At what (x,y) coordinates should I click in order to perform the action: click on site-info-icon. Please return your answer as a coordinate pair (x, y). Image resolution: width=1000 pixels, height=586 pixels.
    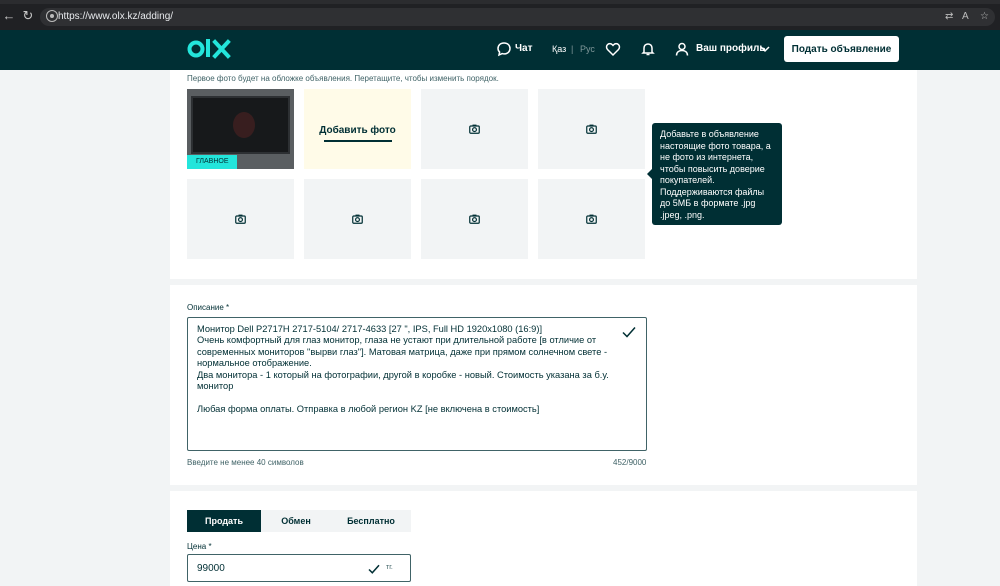
    Looking at the image, I should click on (52, 16).